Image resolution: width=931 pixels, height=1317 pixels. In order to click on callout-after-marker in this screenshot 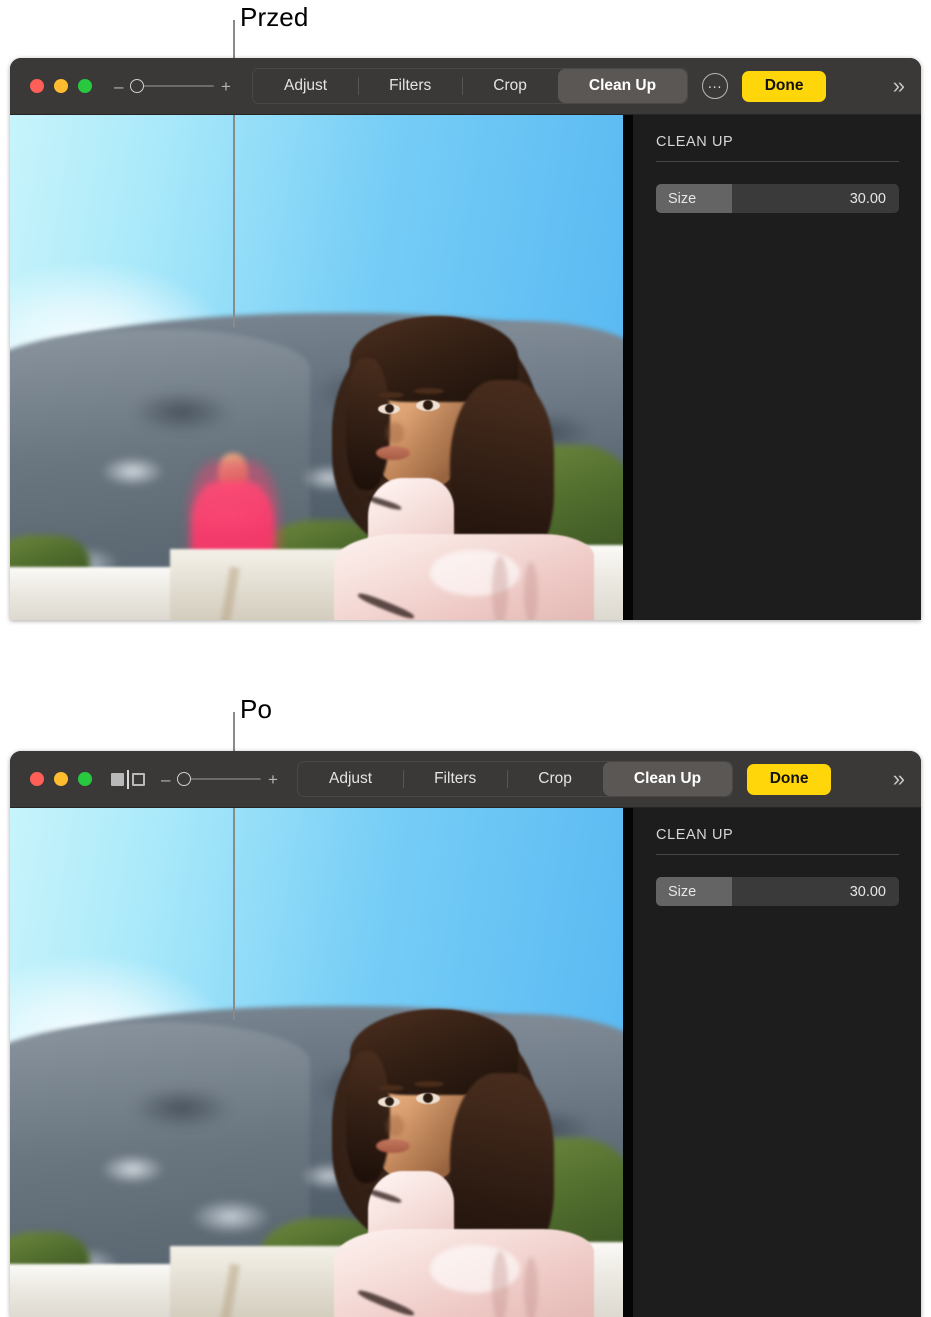, I will do `click(234, 914)`.